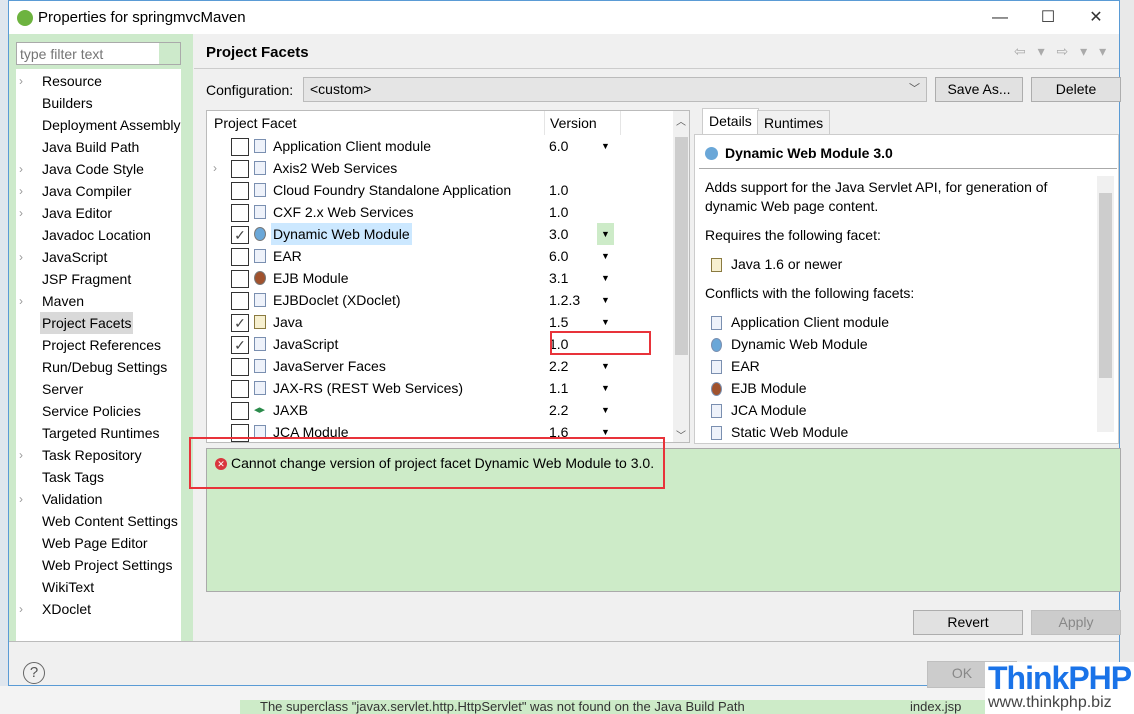 The height and width of the screenshot is (714, 1134). Describe the element at coordinates (34, 673) in the screenshot. I see `help-icon: ?` at that location.